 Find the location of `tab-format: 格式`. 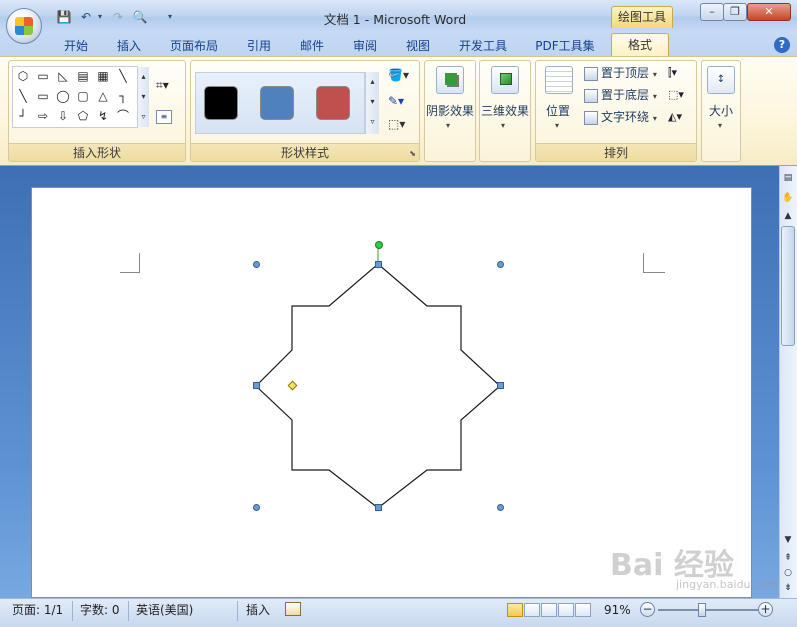

tab-format: 格式 is located at coordinates (640, 45).